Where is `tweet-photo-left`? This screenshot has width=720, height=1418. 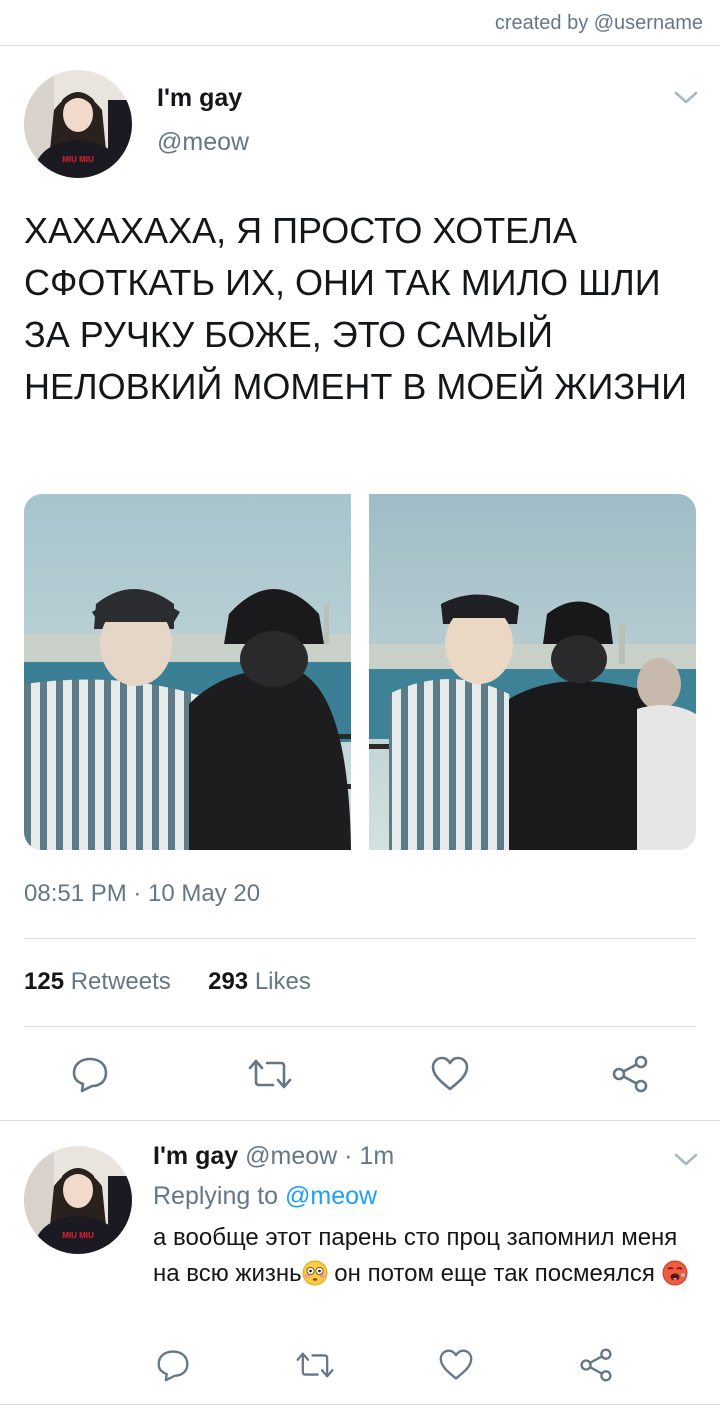
tweet-photo-left is located at coordinates (187, 672).